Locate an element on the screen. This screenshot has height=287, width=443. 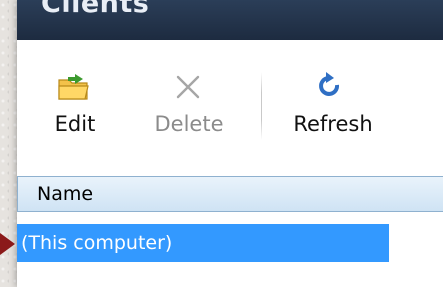
refresh-label: Refresh is located at coordinates (333, 124).